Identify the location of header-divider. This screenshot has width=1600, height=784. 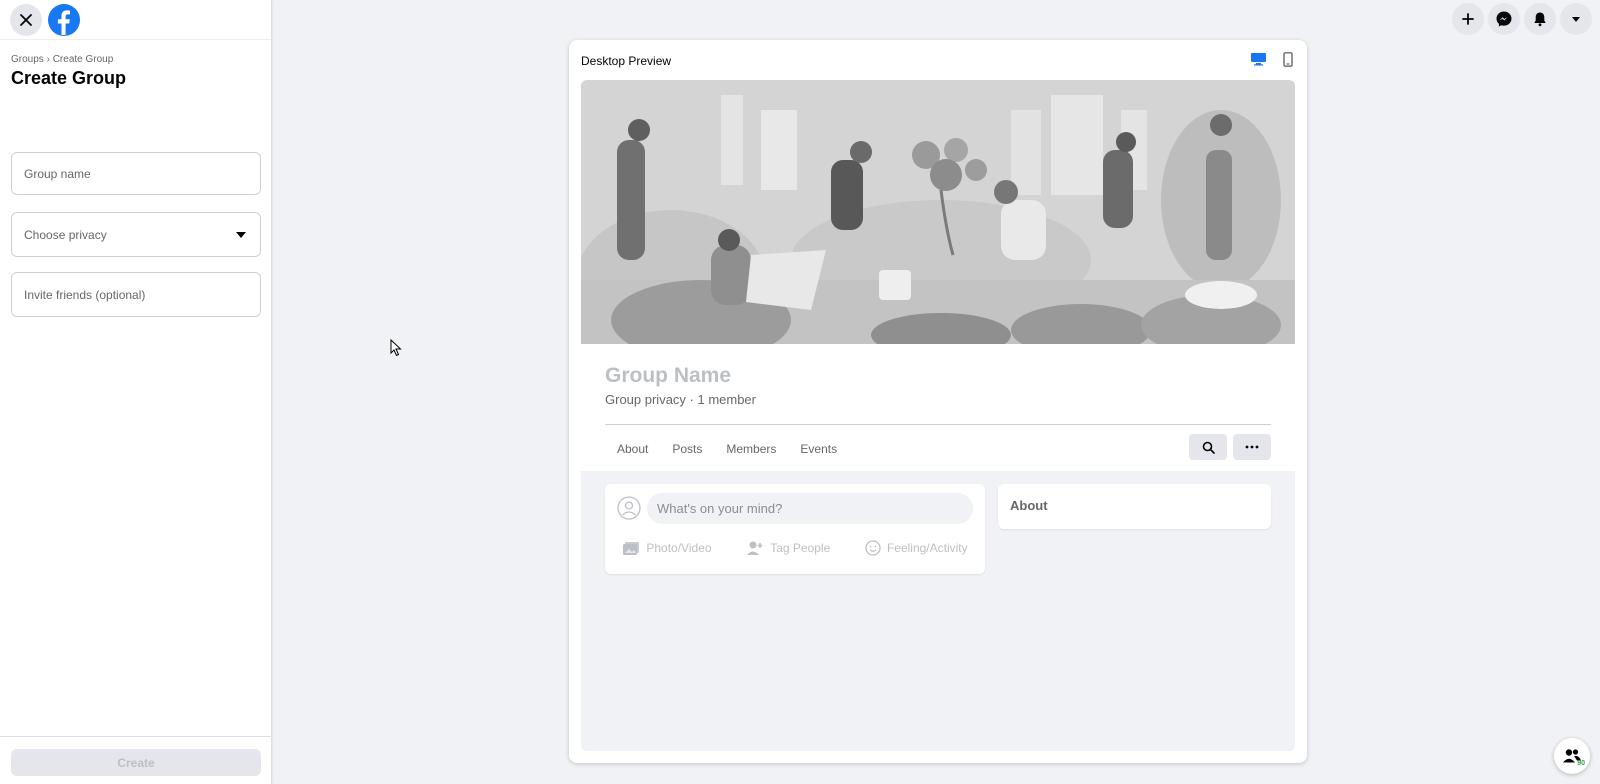
(938, 424).